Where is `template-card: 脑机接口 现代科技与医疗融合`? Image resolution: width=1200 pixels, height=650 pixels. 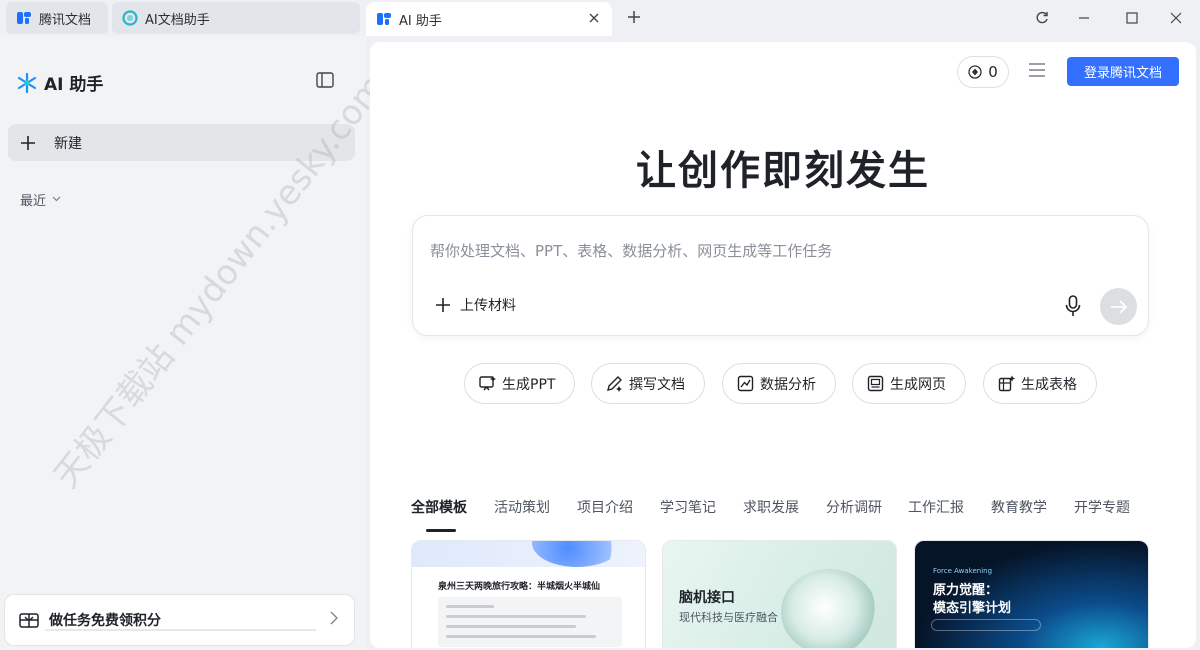 template-card: 脑机接口 现代科技与医疗融合 is located at coordinates (779, 594).